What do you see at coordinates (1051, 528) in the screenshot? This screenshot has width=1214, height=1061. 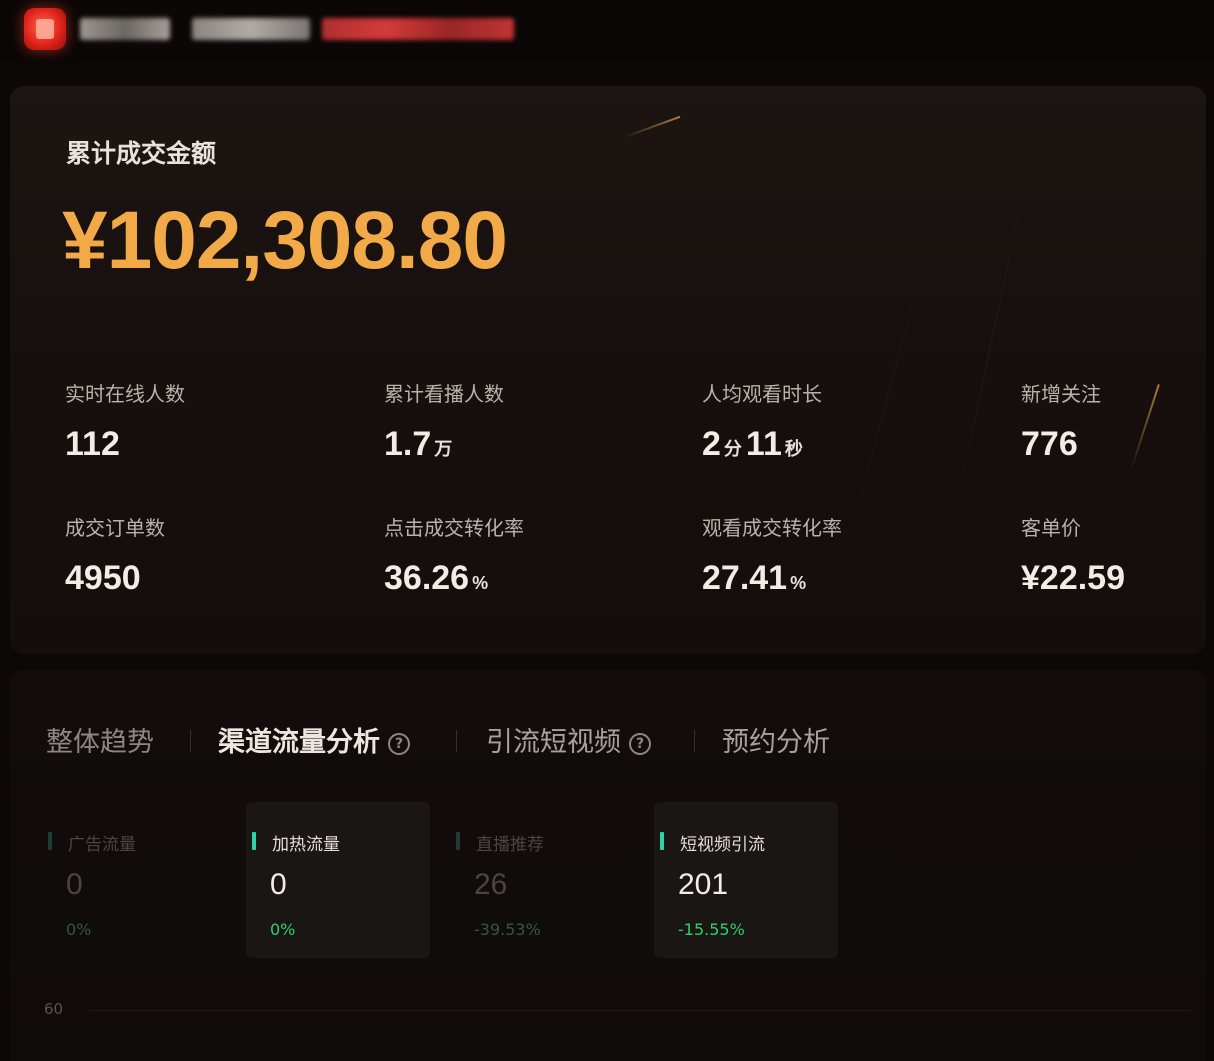 I see `metric-label: 客单价` at bounding box center [1051, 528].